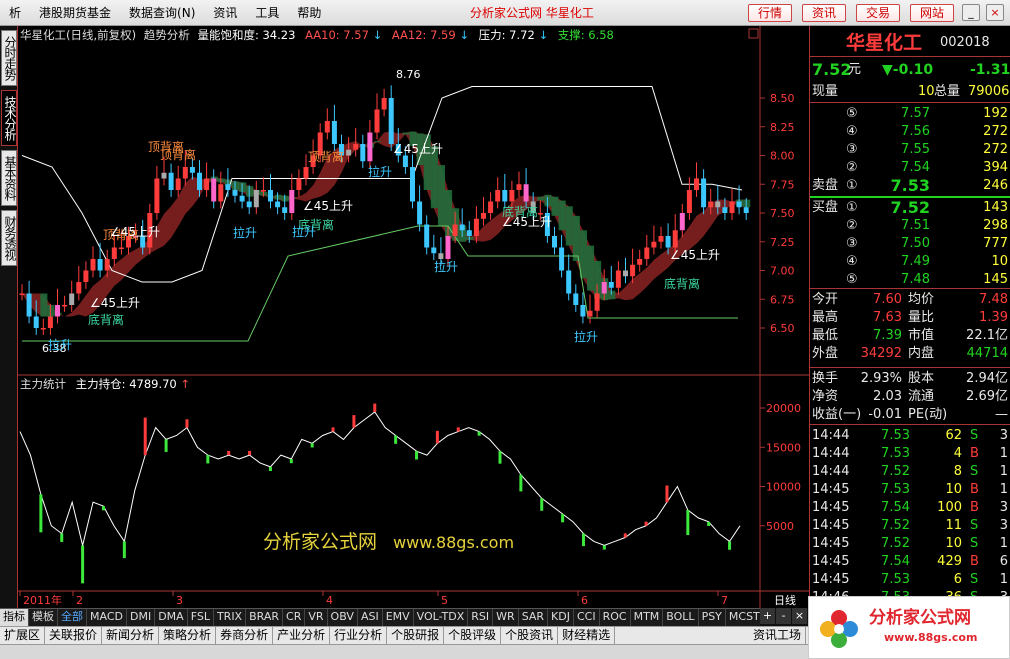 The image size is (1010, 659). Describe the element at coordinates (416, 635) in the screenshot. I see `info-nav-tab: 个股研报` at that location.